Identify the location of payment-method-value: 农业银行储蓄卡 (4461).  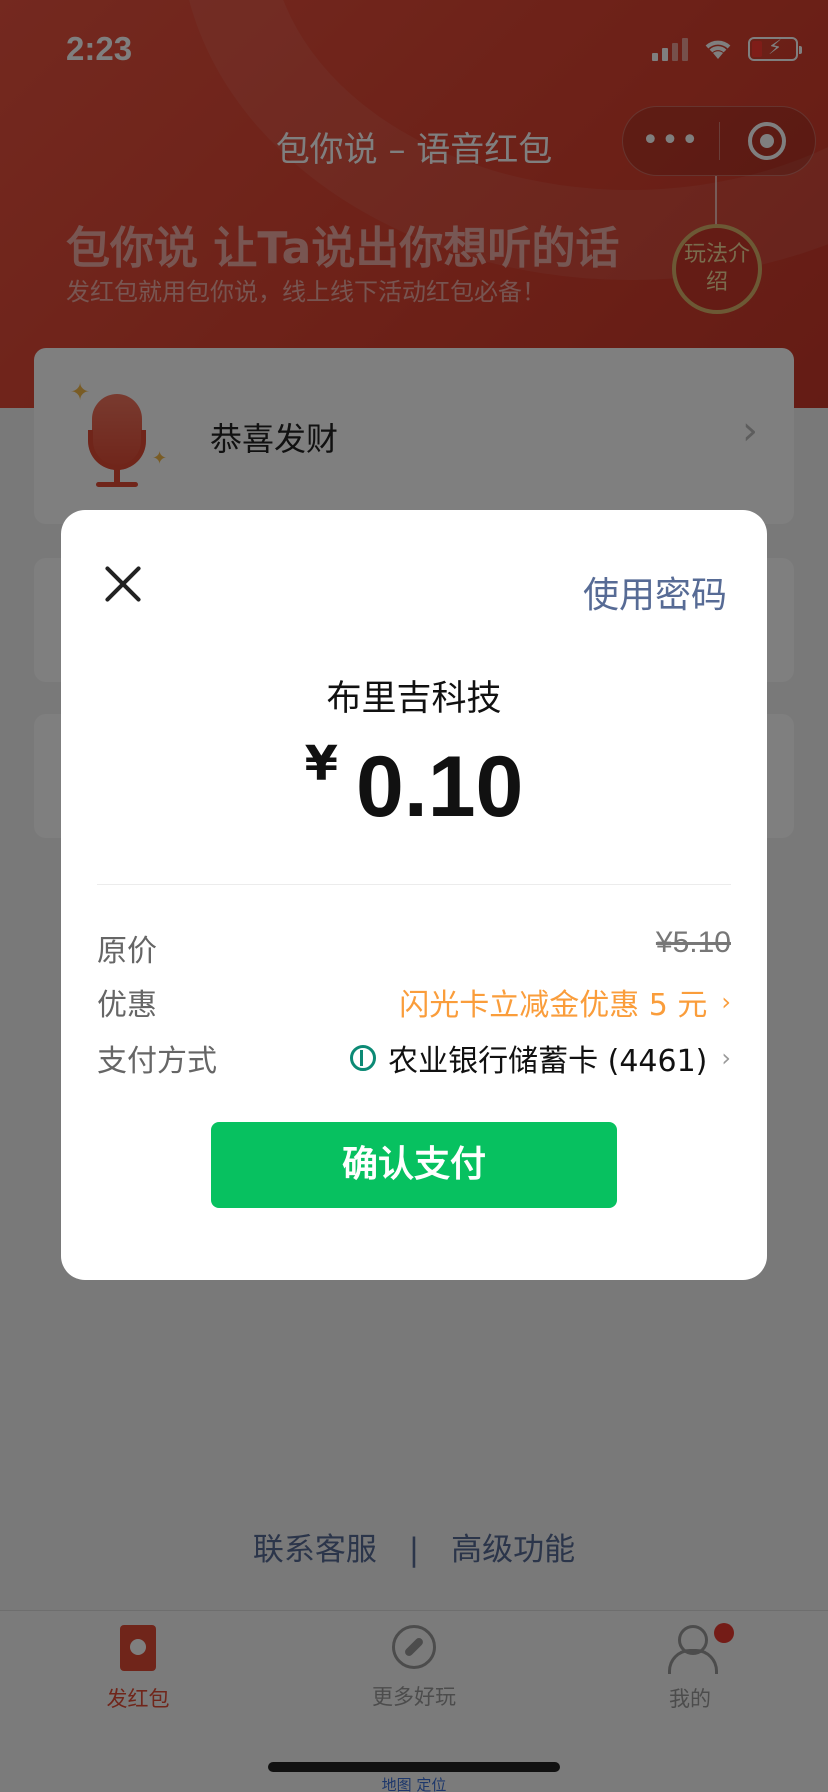
(548, 1061).